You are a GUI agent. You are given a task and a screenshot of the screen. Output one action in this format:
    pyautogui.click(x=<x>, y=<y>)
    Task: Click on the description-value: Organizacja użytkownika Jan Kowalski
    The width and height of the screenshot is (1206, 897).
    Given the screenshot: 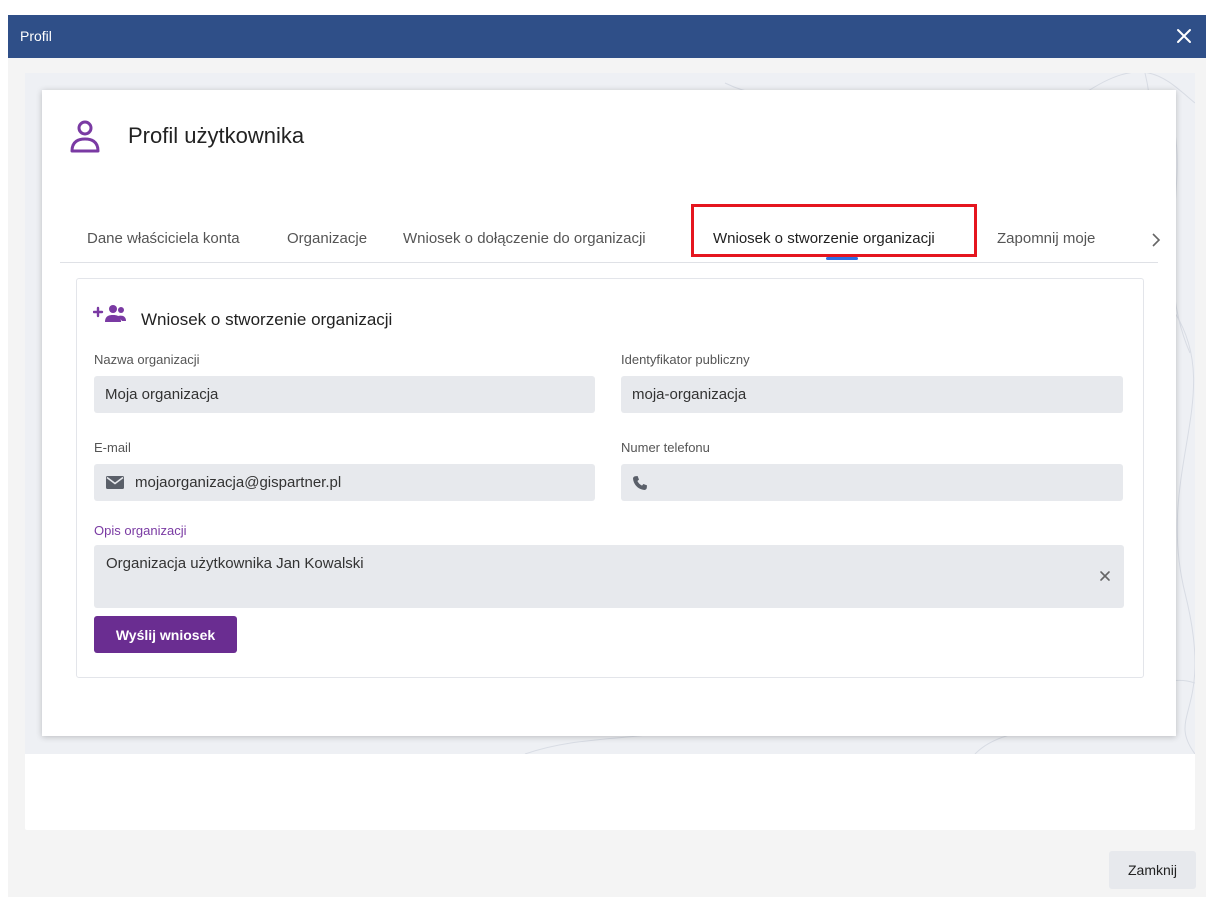 What is the action you would take?
    pyautogui.click(x=235, y=563)
    